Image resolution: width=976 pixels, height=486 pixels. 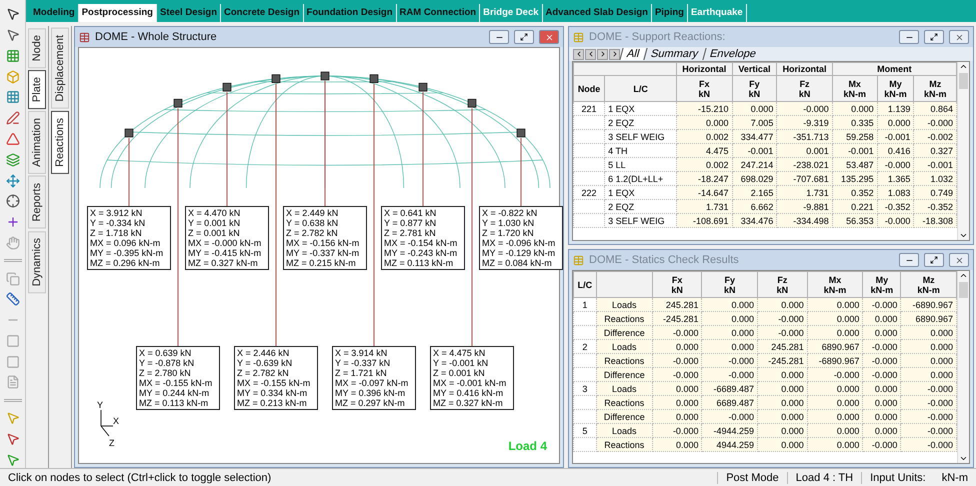 I want to click on table-cell: -0.002, so click(x=935, y=137).